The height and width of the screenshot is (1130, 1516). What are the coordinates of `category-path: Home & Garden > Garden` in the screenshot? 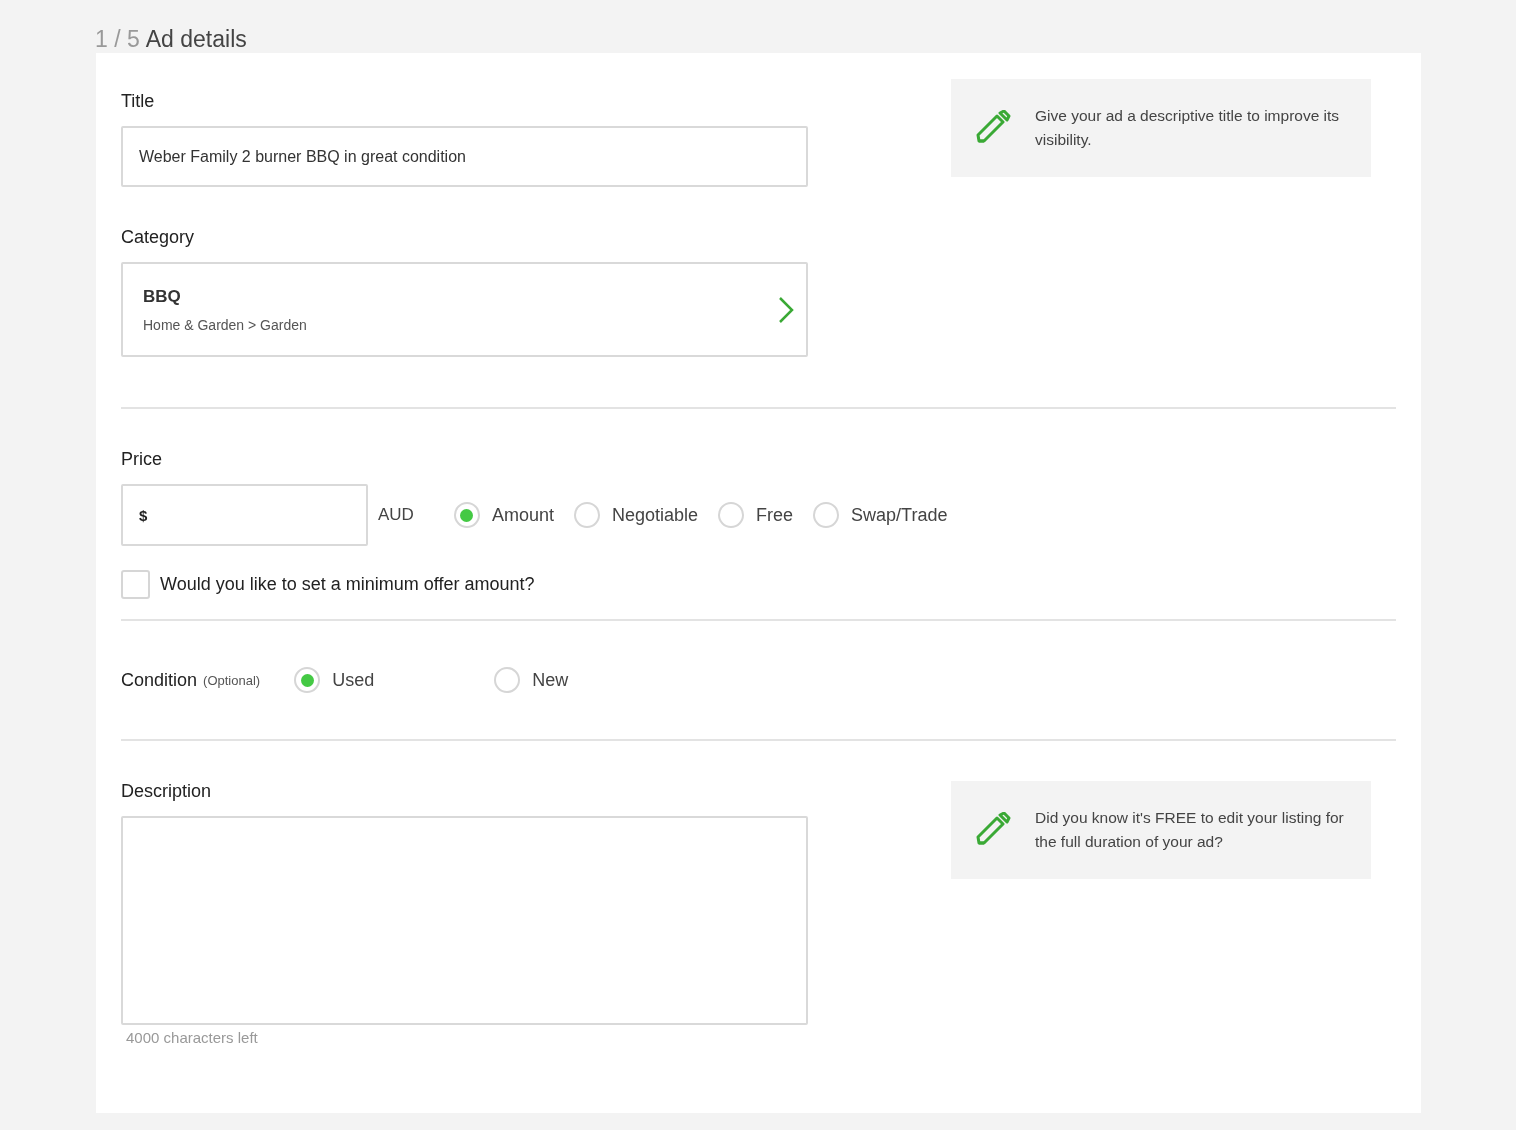 It's located at (225, 324).